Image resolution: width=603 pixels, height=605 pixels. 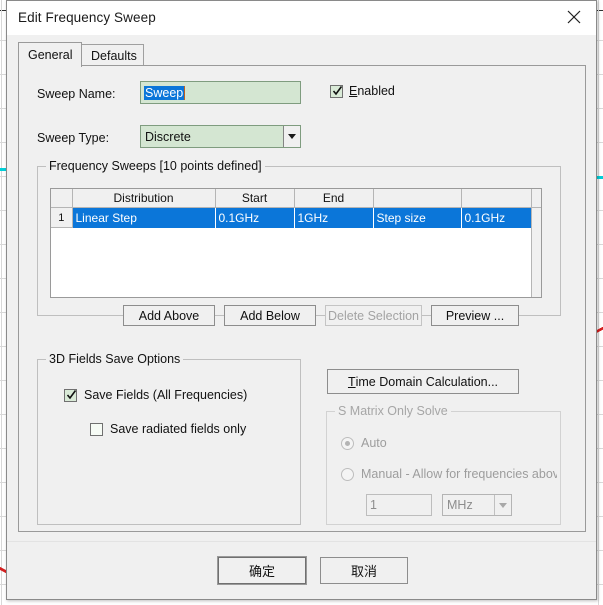 What do you see at coordinates (178, 429) in the screenshot?
I see `save-radiated-fields-label: Save radiated fields only` at bounding box center [178, 429].